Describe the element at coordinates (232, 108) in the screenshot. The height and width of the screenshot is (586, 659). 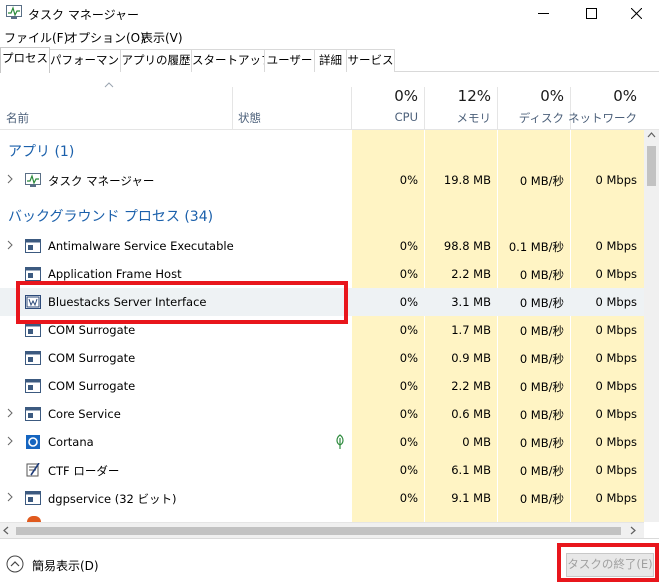
I see `column-divider` at that location.